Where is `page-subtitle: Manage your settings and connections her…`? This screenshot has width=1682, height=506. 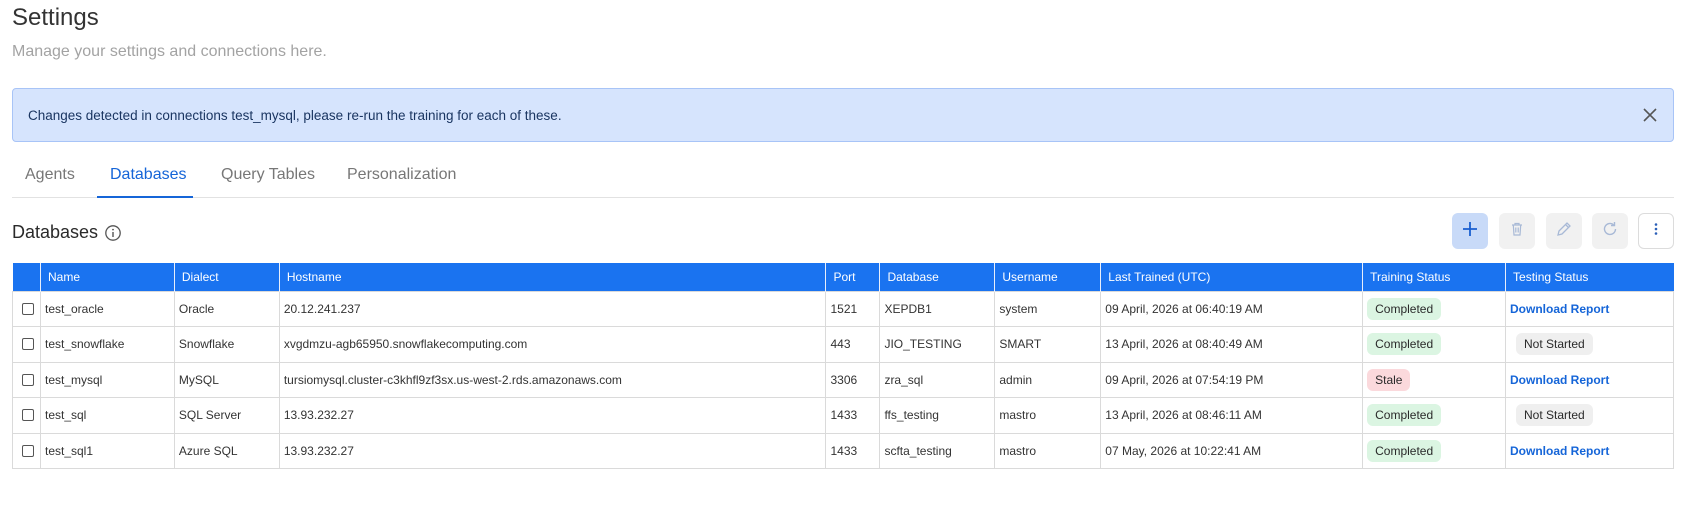
page-subtitle: Manage your settings and connections her… is located at coordinates (169, 51).